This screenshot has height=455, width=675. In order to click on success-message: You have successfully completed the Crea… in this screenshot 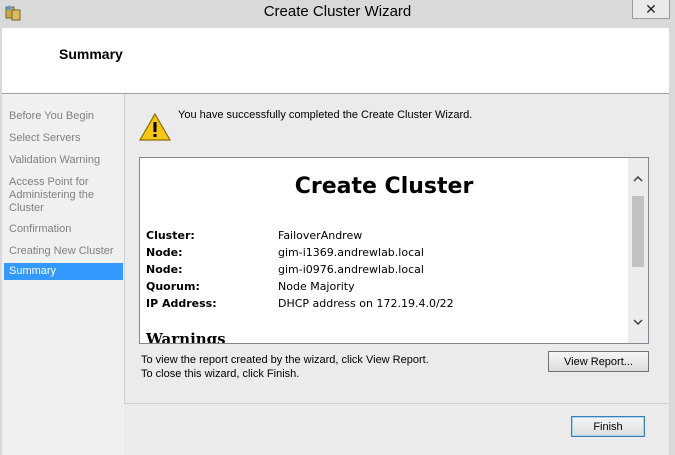, I will do `click(325, 115)`.